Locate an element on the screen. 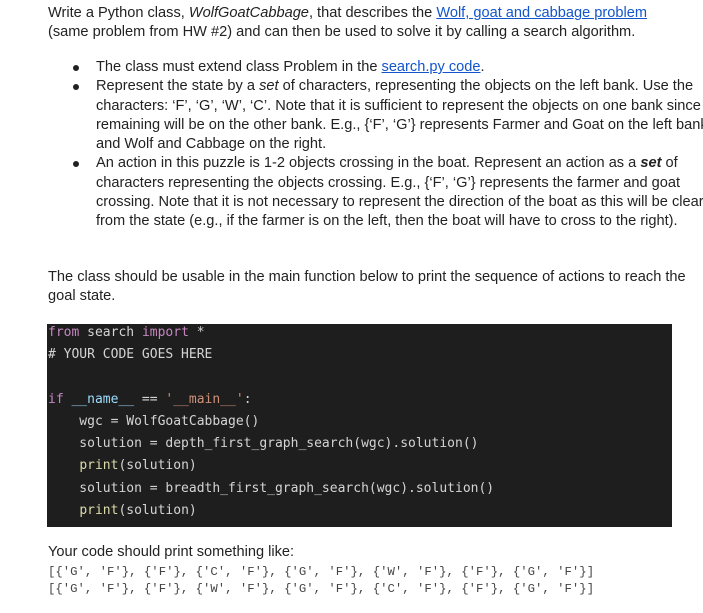 The width and height of the screenshot is (703, 613). search-py-link: search.py code is located at coordinates (431, 67).